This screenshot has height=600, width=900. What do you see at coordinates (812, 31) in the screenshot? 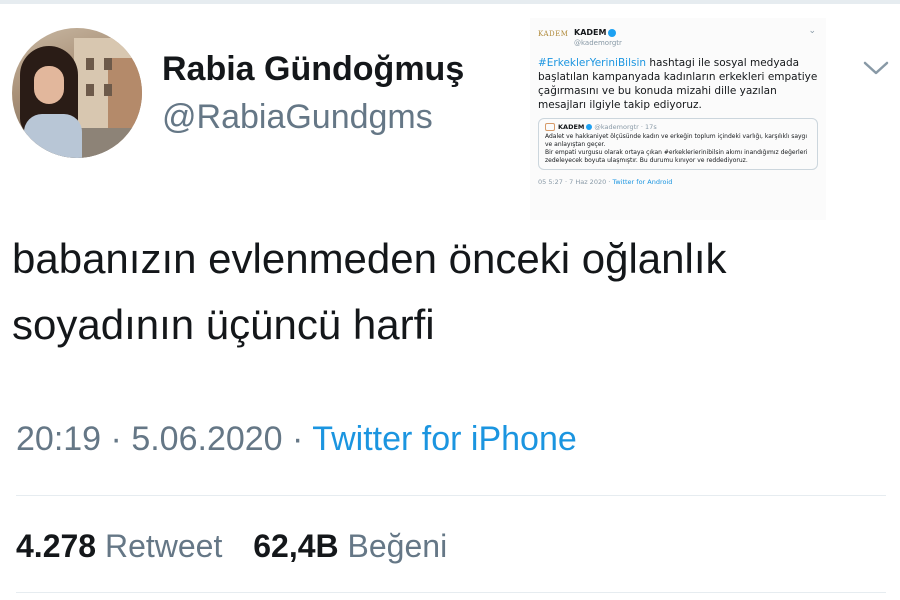
I see `chevron-down-icon: ⌄` at bounding box center [812, 31].